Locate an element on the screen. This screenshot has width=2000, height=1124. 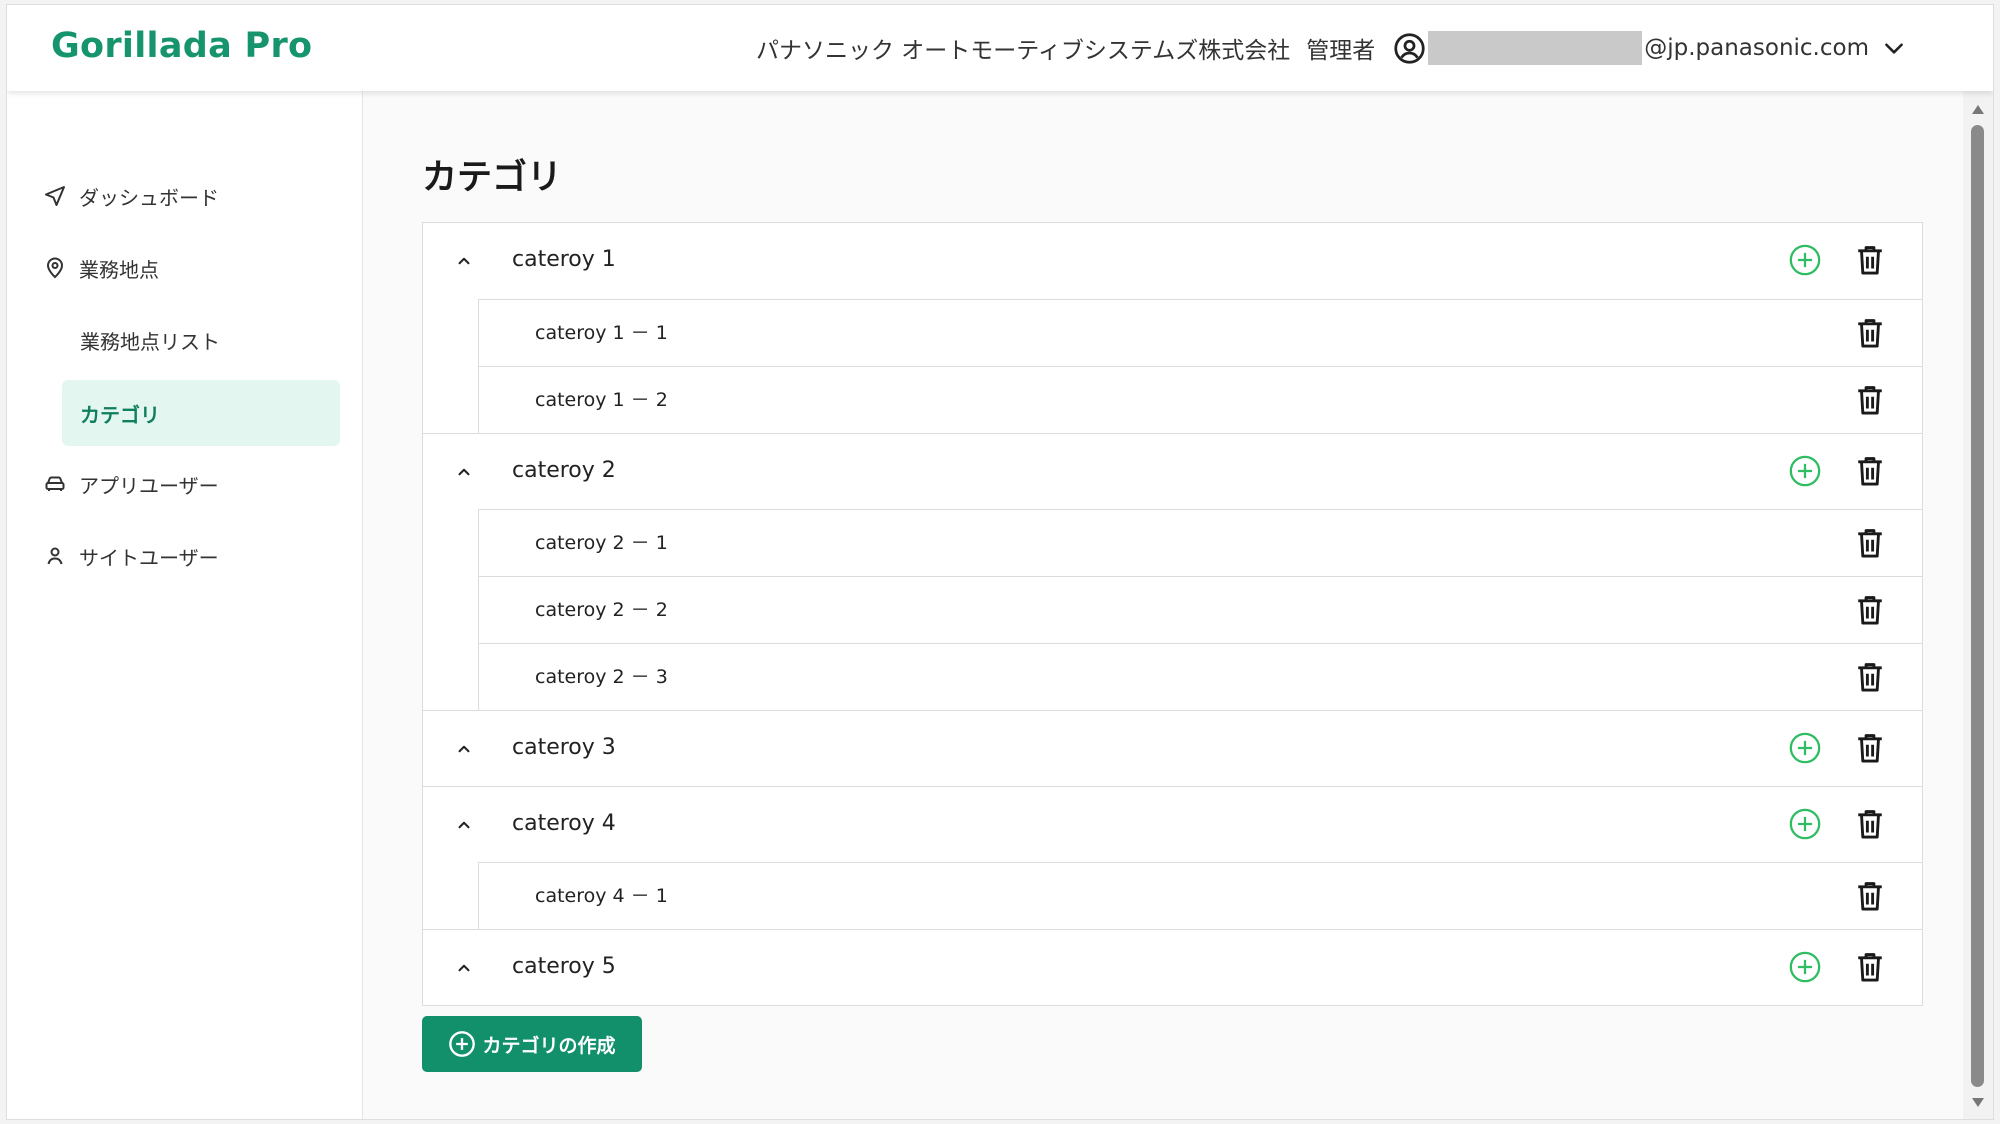
category-row: cateroy 1 is located at coordinates (1172, 261).